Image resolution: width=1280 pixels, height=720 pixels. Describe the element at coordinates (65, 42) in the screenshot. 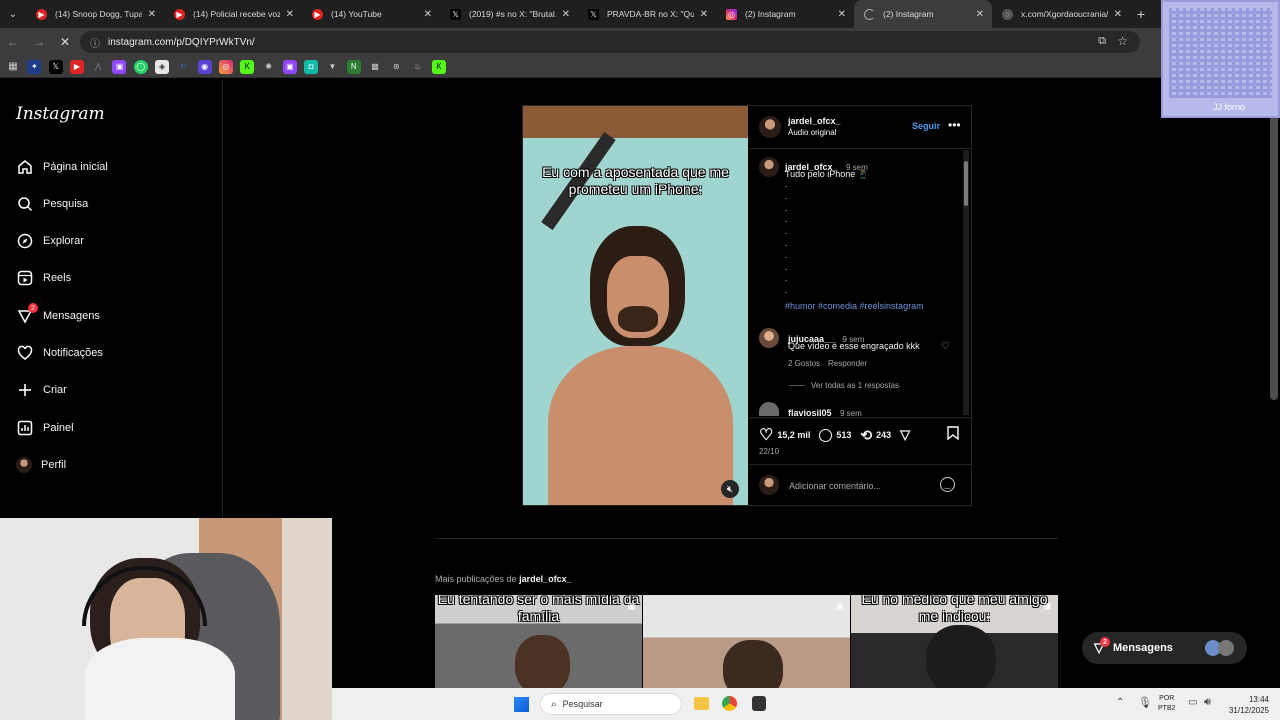

I see `stop-loading-icon: ✕` at that location.